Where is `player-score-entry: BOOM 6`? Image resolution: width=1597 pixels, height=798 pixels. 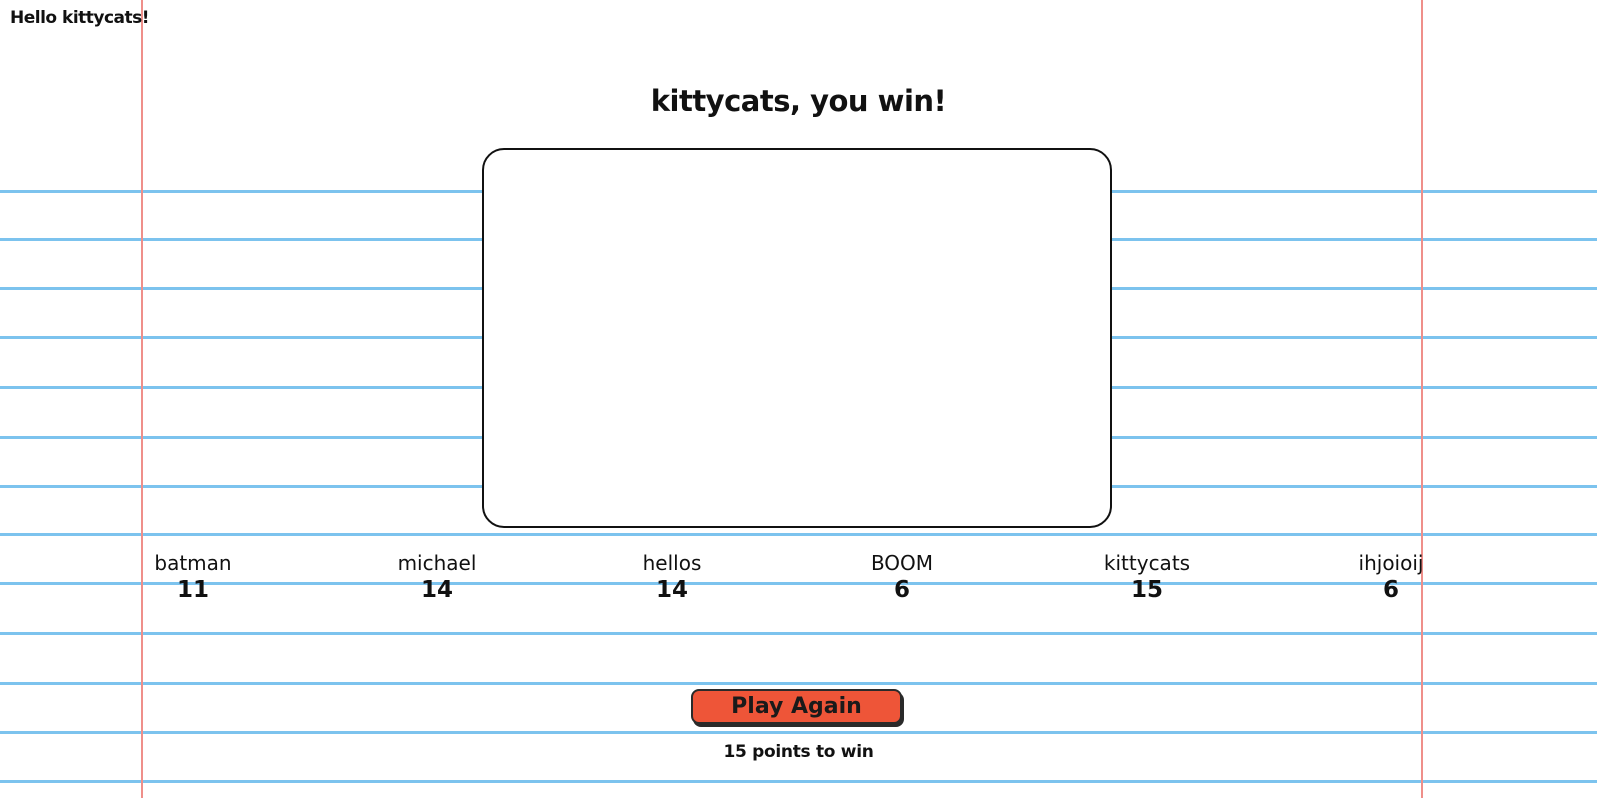 player-score-entry: BOOM 6 is located at coordinates (902, 578).